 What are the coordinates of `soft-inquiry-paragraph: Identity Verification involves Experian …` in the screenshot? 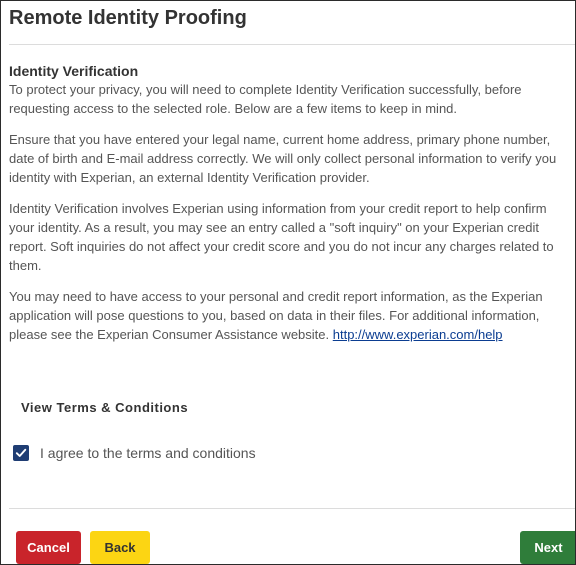 It's located at (292, 237).